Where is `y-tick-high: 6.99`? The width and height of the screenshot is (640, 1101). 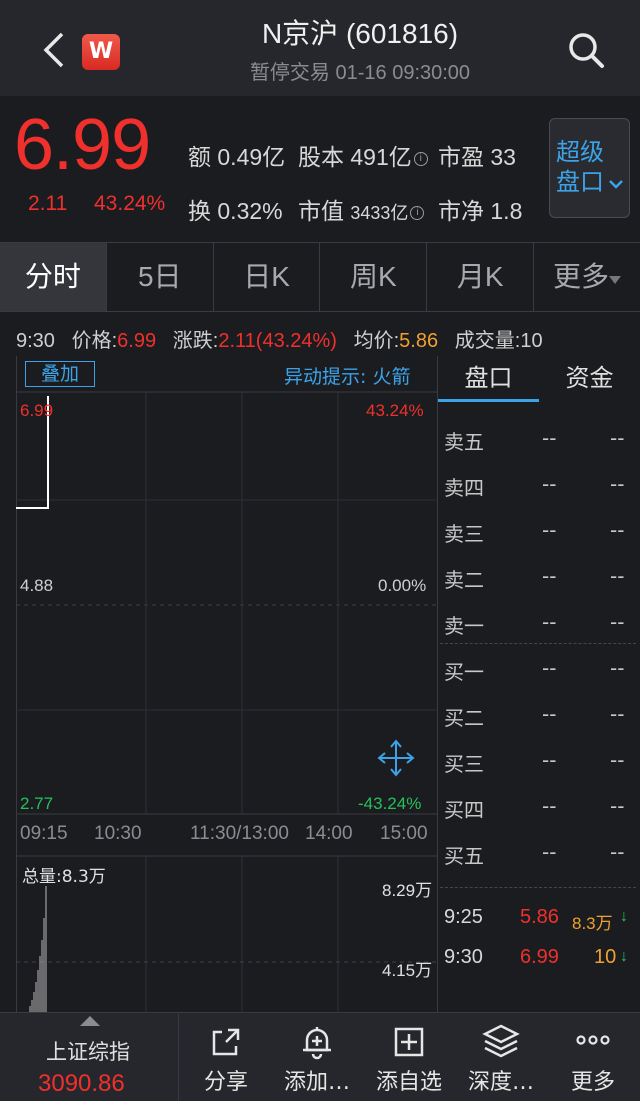
y-tick-high: 6.99 is located at coordinates (37, 410).